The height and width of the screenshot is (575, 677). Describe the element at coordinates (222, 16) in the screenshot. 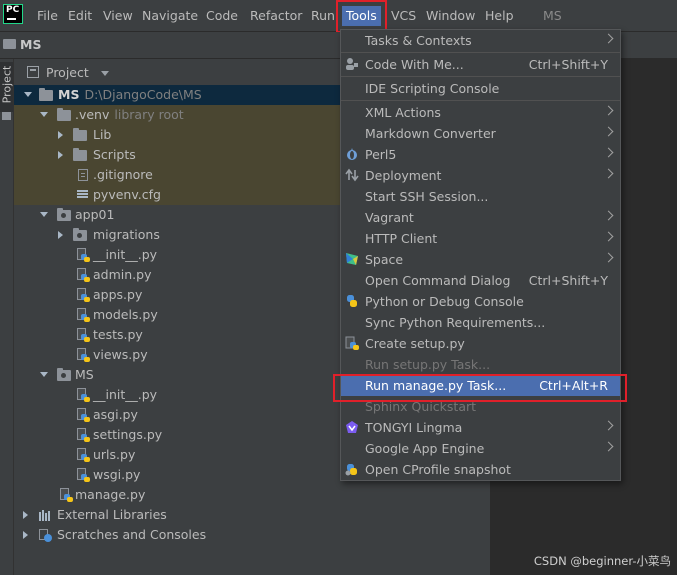

I see `menu-code: Code` at that location.